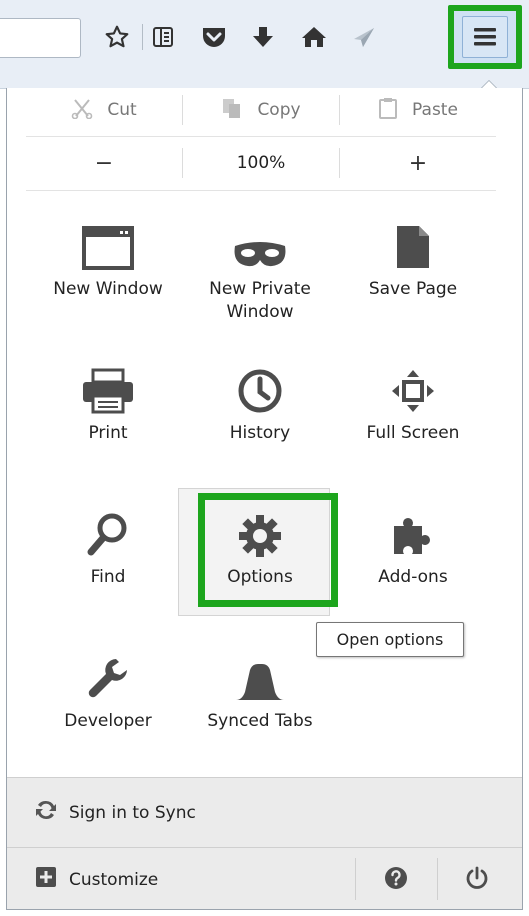 This screenshot has height=916, width=529. I want to click on browser-toolbar, so click(264, 44).